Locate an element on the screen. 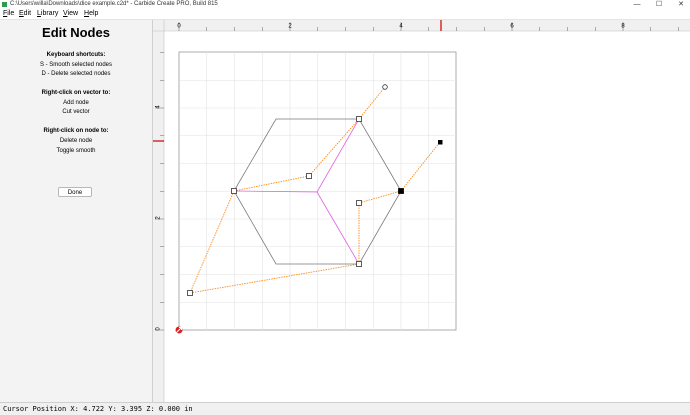  node-delete-text: Delete node is located at coordinates (76, 141).